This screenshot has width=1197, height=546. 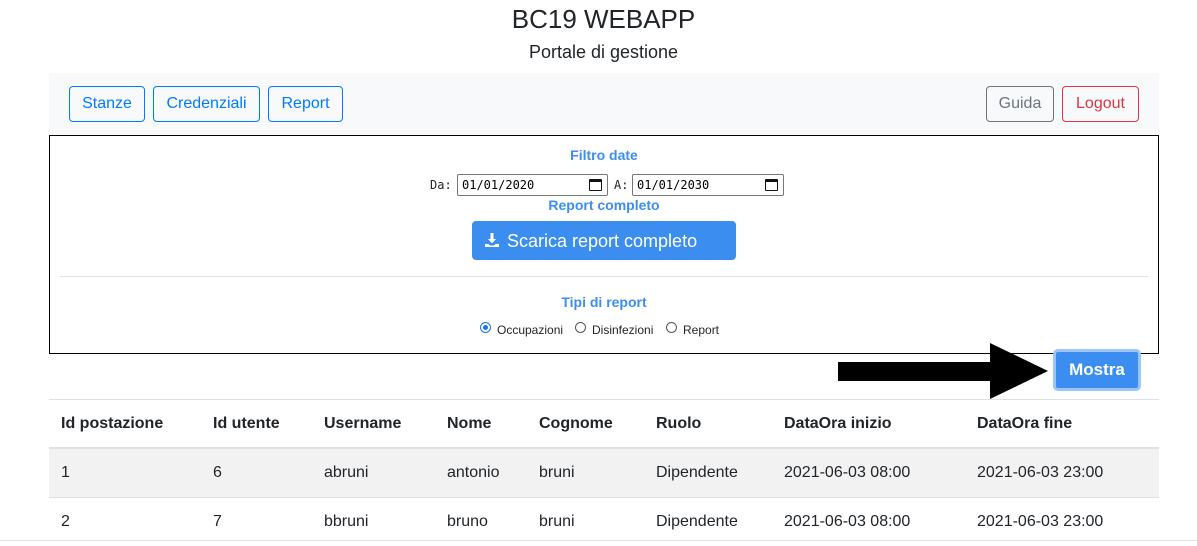 I want to click on col-id-utente: Id utente, so click(x=256, y=424).